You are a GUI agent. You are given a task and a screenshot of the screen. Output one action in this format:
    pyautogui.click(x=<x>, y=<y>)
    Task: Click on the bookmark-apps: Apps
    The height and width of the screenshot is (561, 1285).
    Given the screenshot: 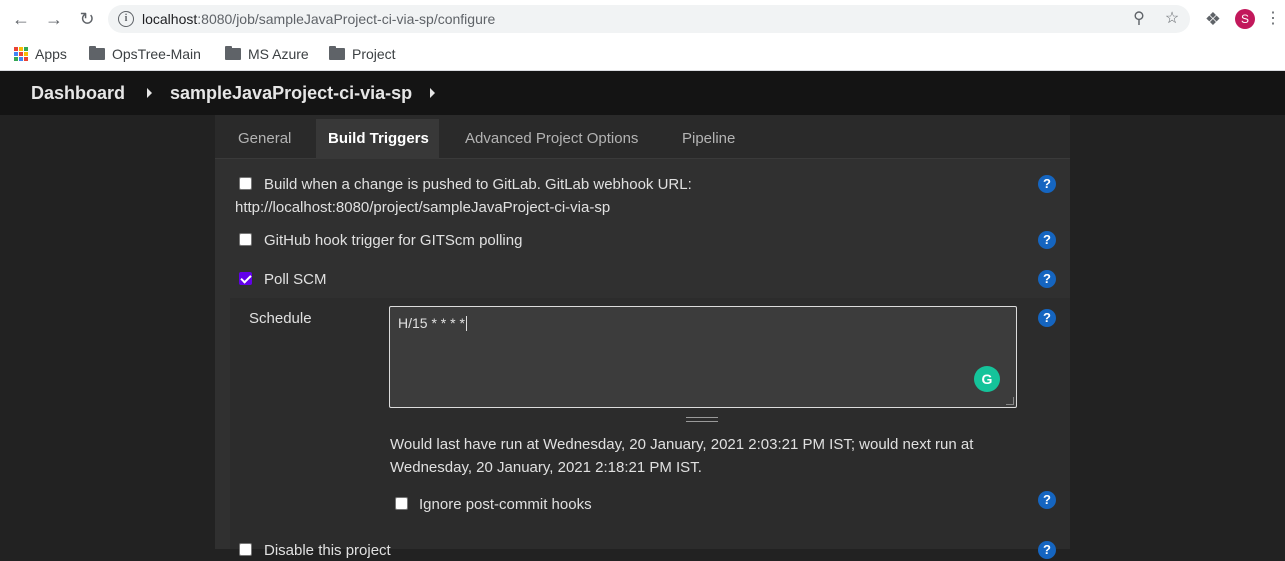 What is the action you would take?
    pyautogui.click(x=40, y=54)
    